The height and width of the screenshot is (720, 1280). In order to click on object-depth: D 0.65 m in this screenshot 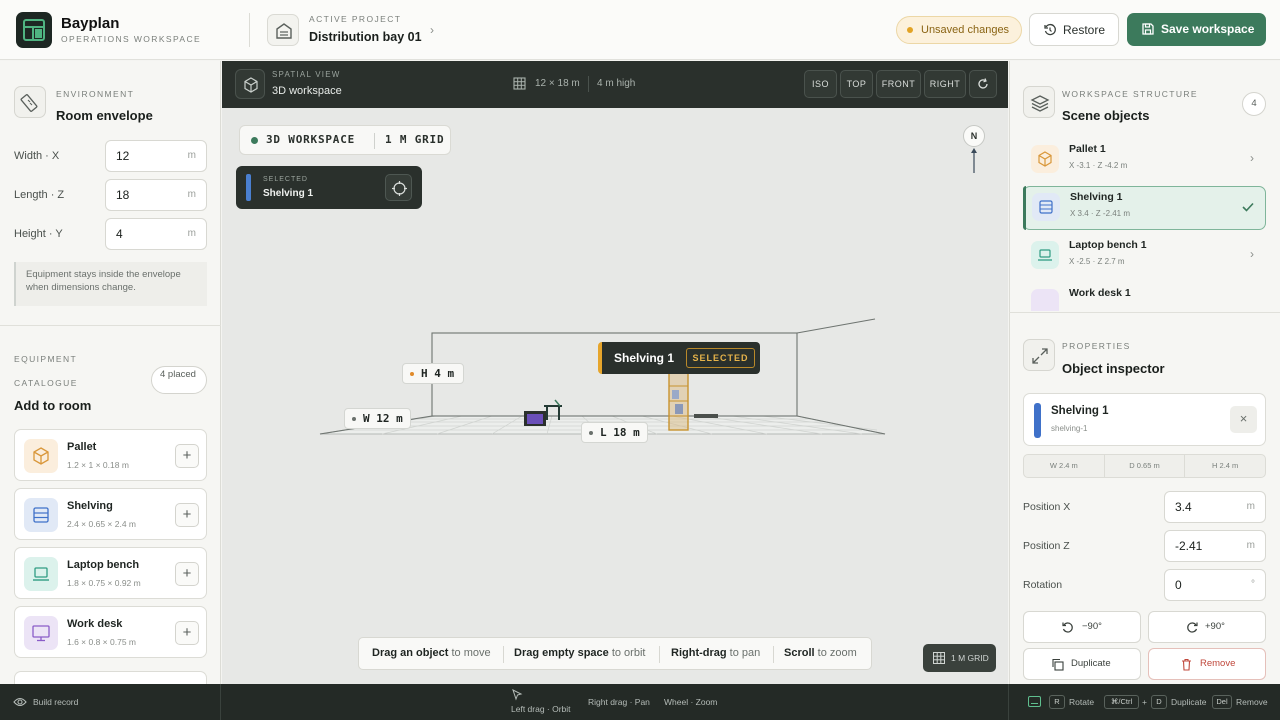, I will do `click(1145, 466)`.